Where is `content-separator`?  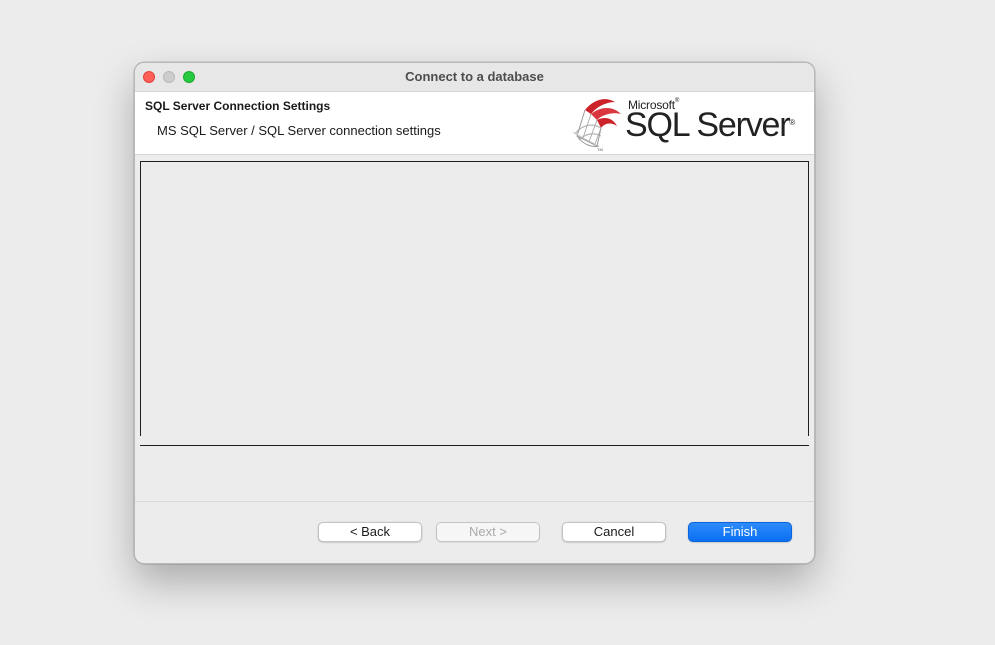 content-separator is located at coordinates (474, 445).